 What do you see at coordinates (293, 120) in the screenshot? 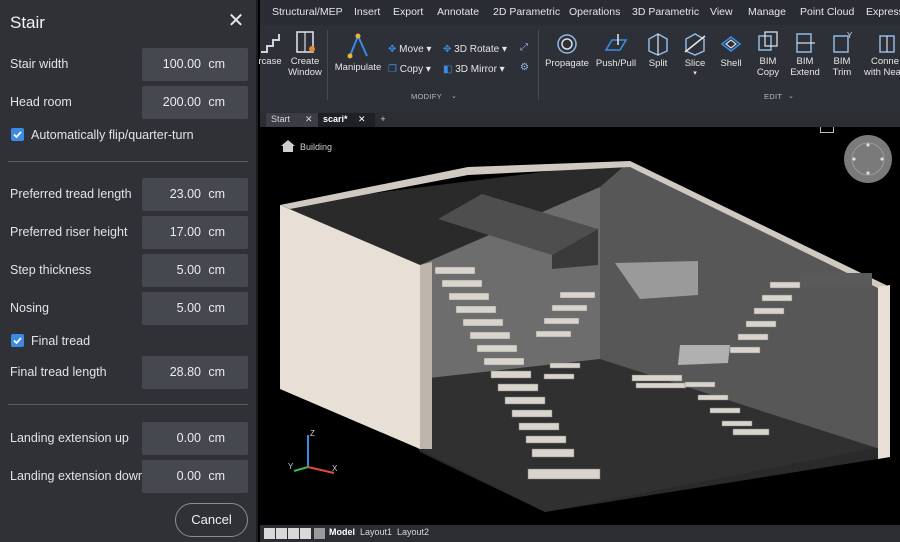
I see `tab-start: Start ✕` at bounding box center [293, 120].